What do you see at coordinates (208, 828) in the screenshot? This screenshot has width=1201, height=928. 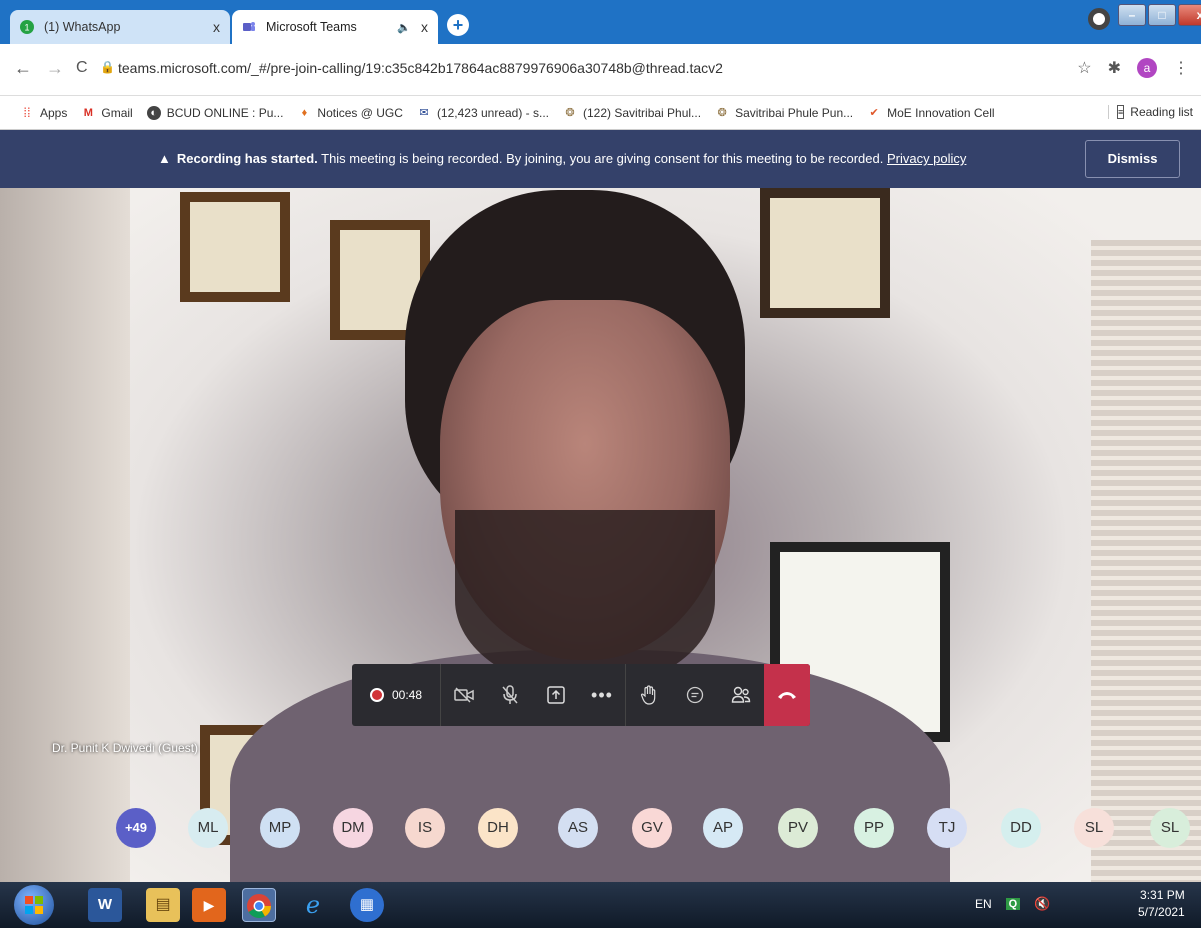 I see `participant-avatar: ML` at bounding box center [208, 828].